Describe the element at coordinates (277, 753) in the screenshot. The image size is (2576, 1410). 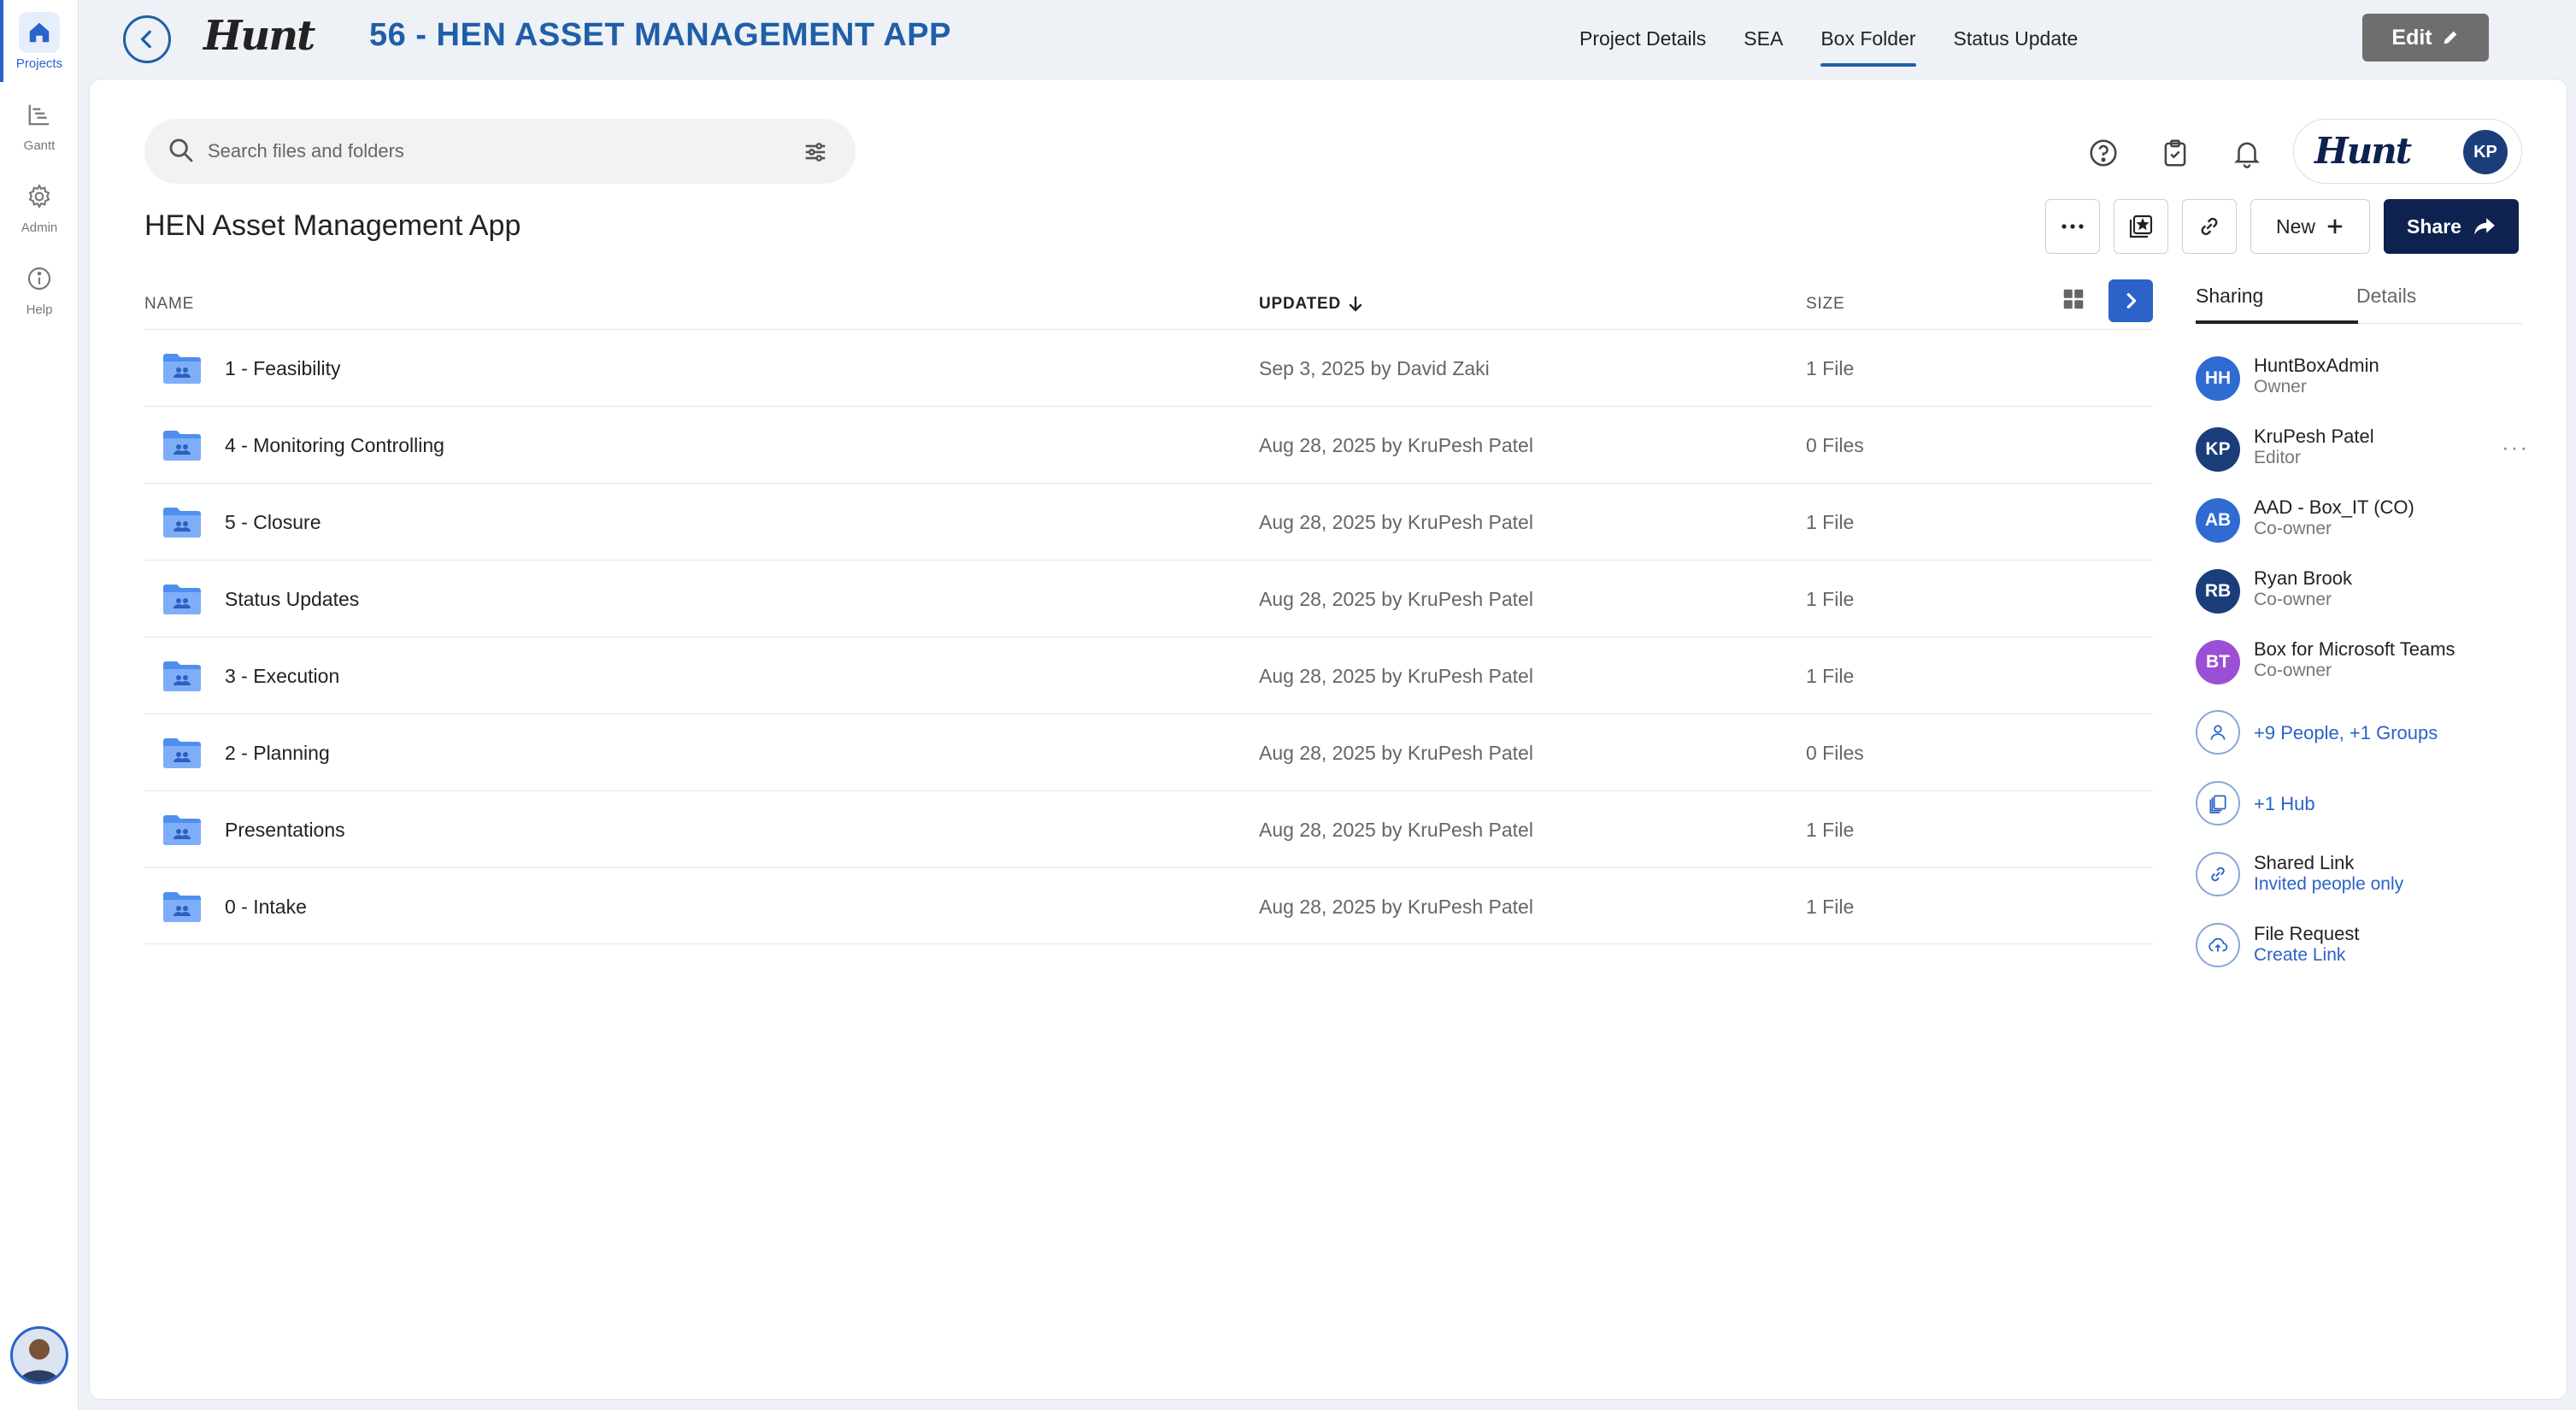
I see `folder-name: 2 - Planning` at that location.